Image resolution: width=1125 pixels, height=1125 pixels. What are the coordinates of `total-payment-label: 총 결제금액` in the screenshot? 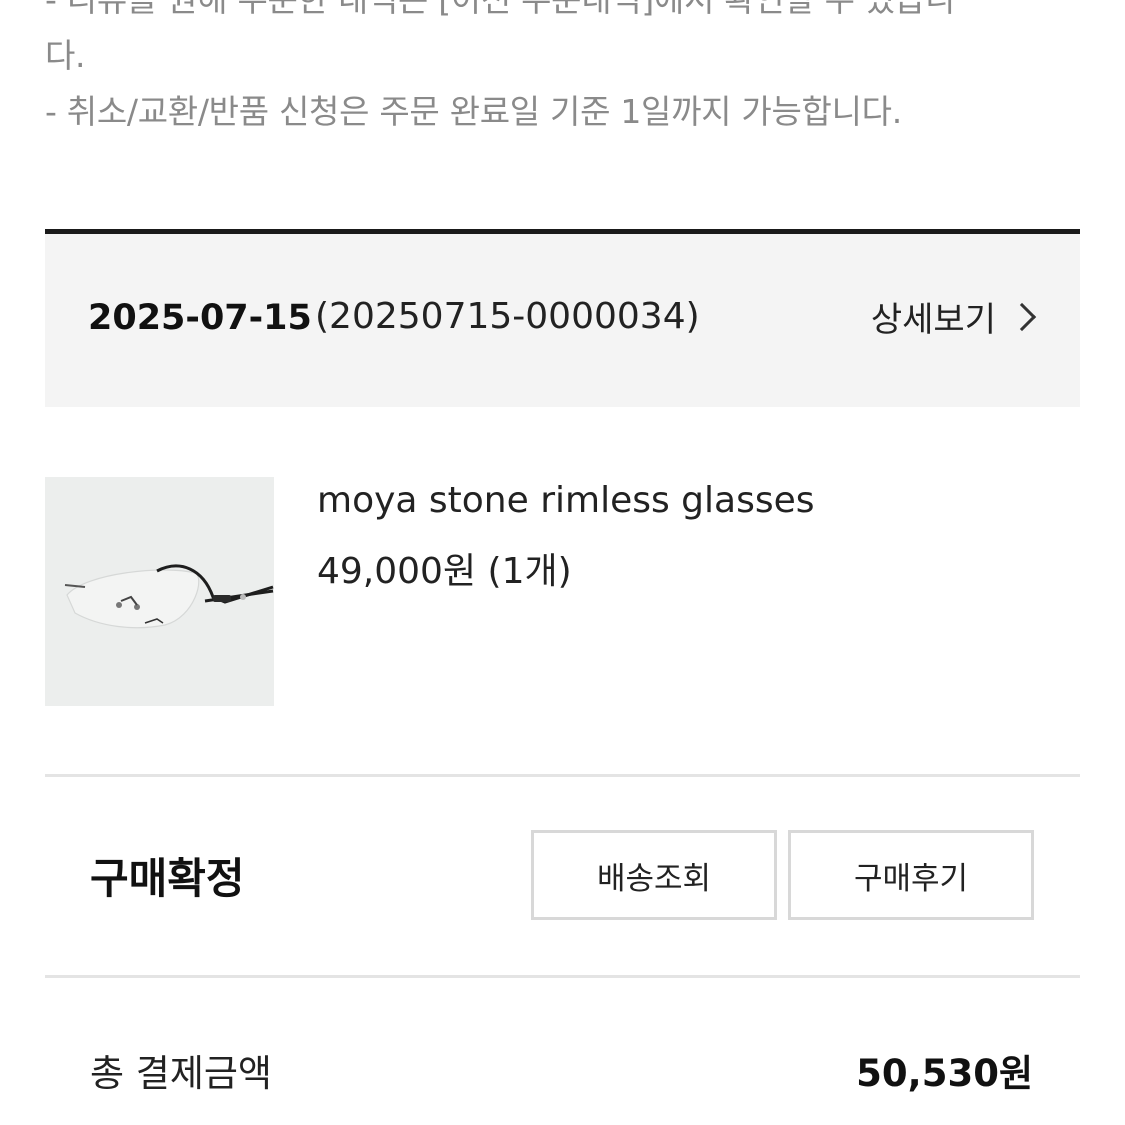 It's located at (181, 1073).